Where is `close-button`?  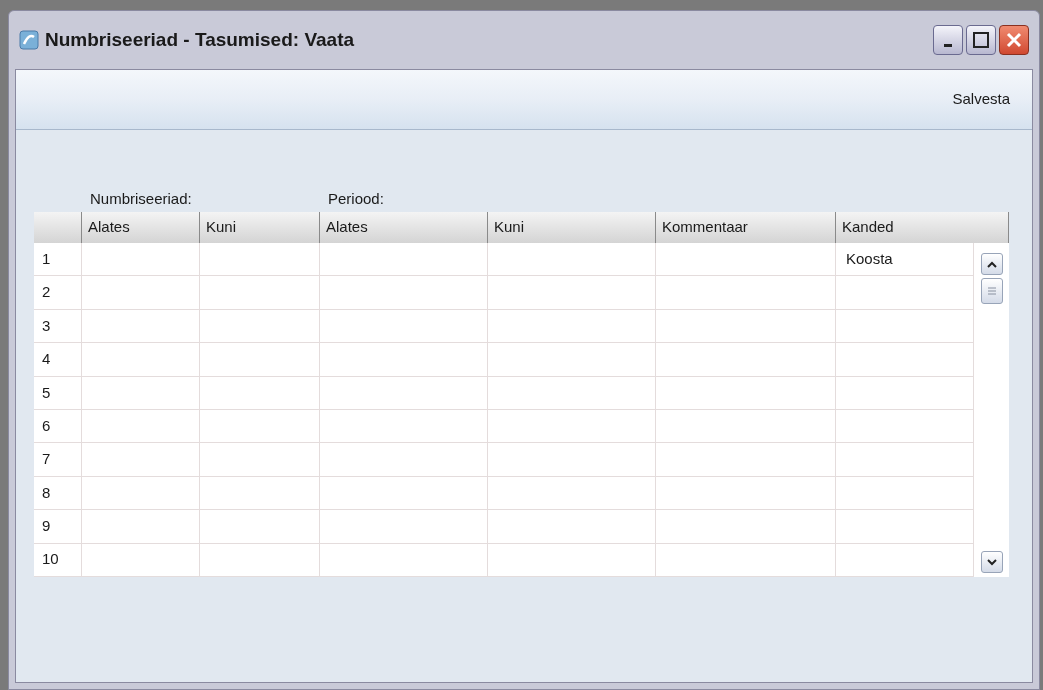 close-button is located at coordinates (1014, 40).